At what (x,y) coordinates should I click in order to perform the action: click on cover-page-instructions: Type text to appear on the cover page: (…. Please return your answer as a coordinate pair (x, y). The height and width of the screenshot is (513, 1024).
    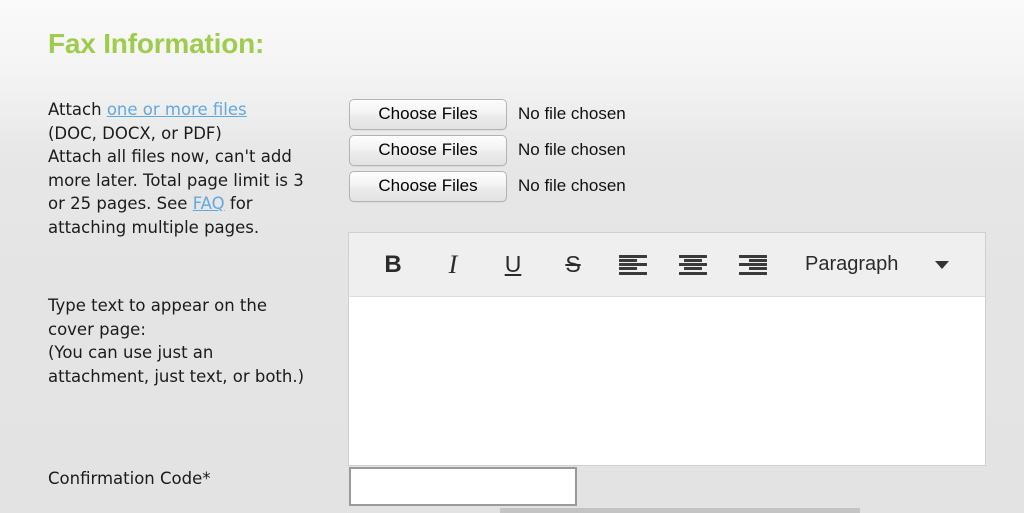
    Looking at the image, I should click on (198, 341).